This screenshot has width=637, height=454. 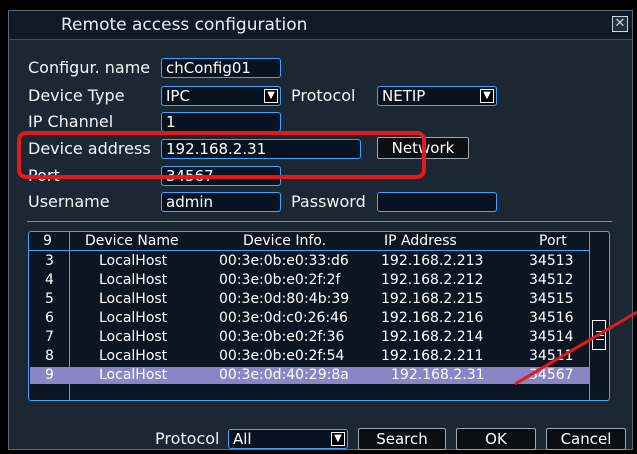 I want to click on device-type-select: IPC ▼, so click(x=221, y=96).